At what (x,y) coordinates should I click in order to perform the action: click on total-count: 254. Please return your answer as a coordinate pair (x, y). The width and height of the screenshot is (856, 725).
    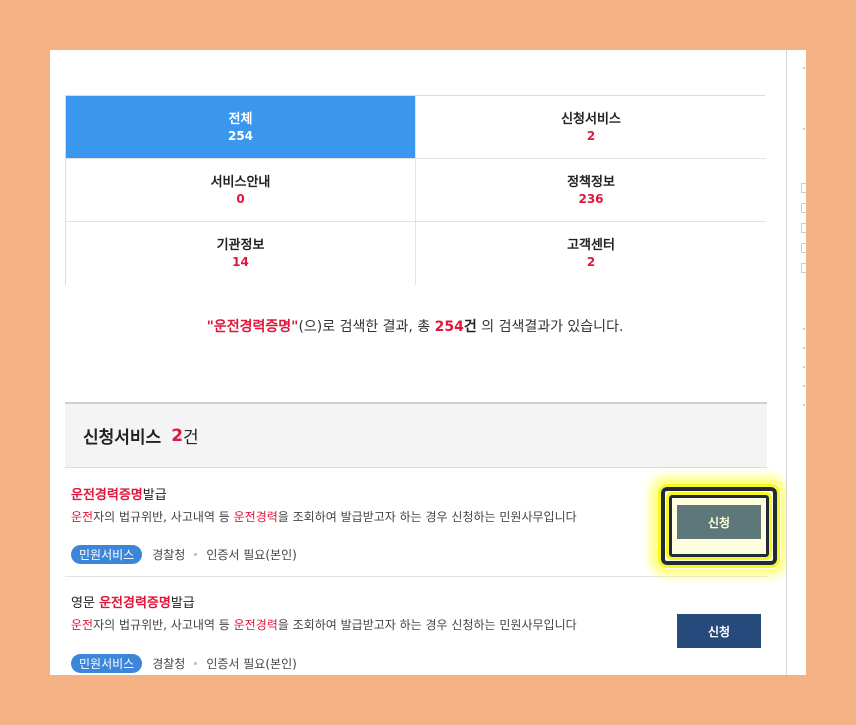
    Looking at the image, I should click on (449, 327).